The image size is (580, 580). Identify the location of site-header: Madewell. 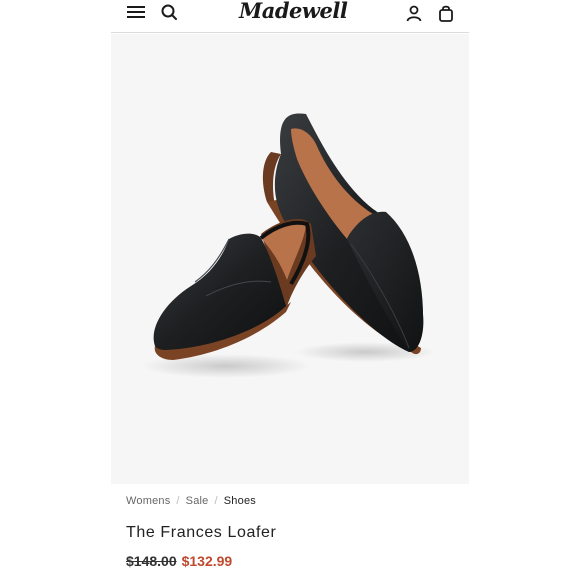
(290, 16).